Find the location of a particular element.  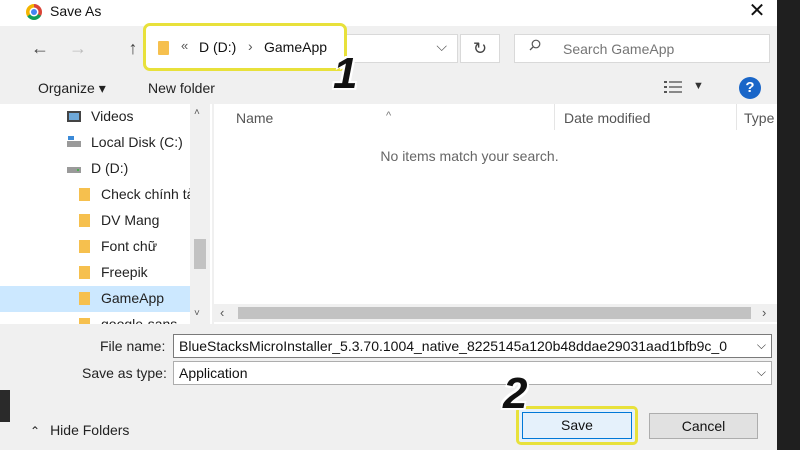

chevron-up-icon: ⌃ is located at coordinates (35, 431).